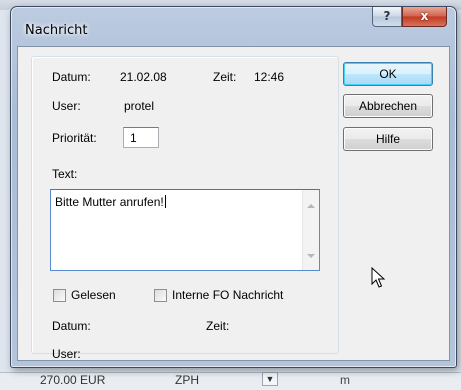  I want to click on scroll-down-arrow-icon, so click(311, 256).